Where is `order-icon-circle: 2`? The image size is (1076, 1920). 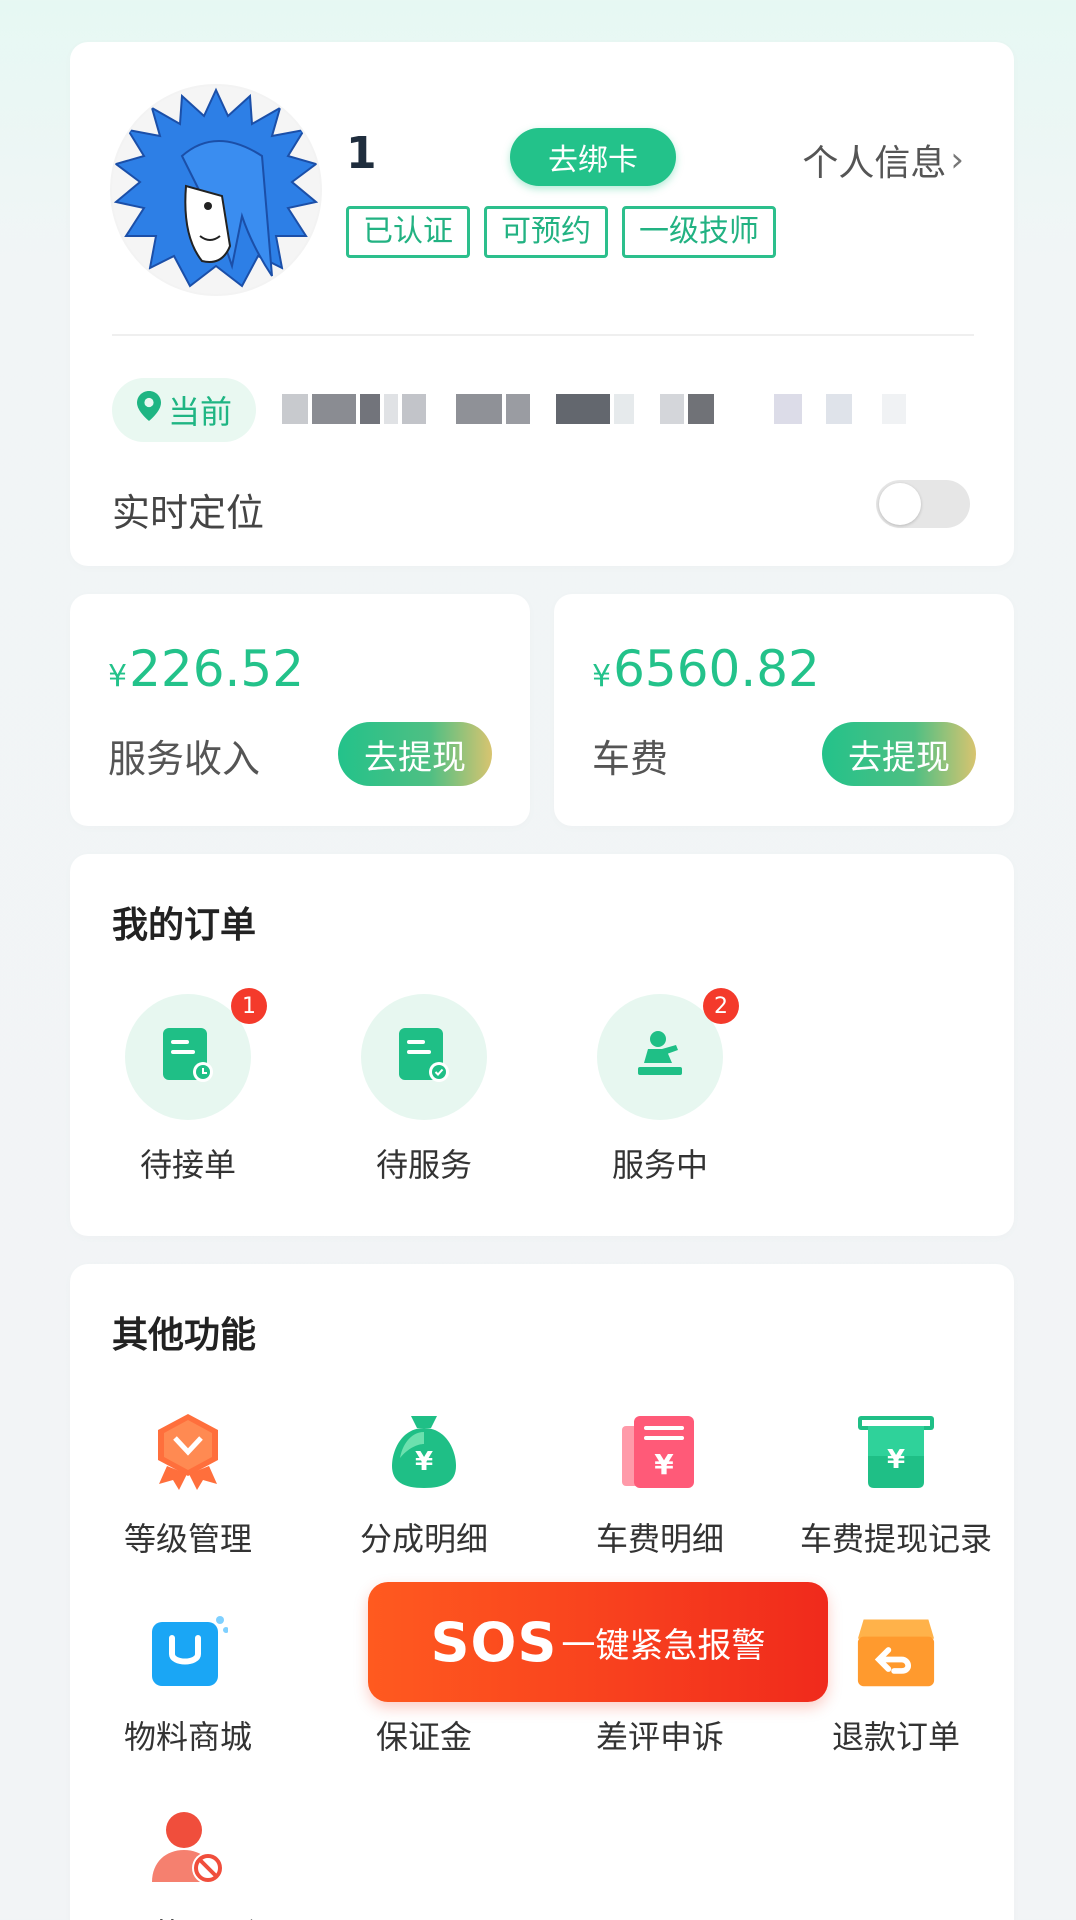
order-icon-circle: 2 is located at coordinates (668, 1054).